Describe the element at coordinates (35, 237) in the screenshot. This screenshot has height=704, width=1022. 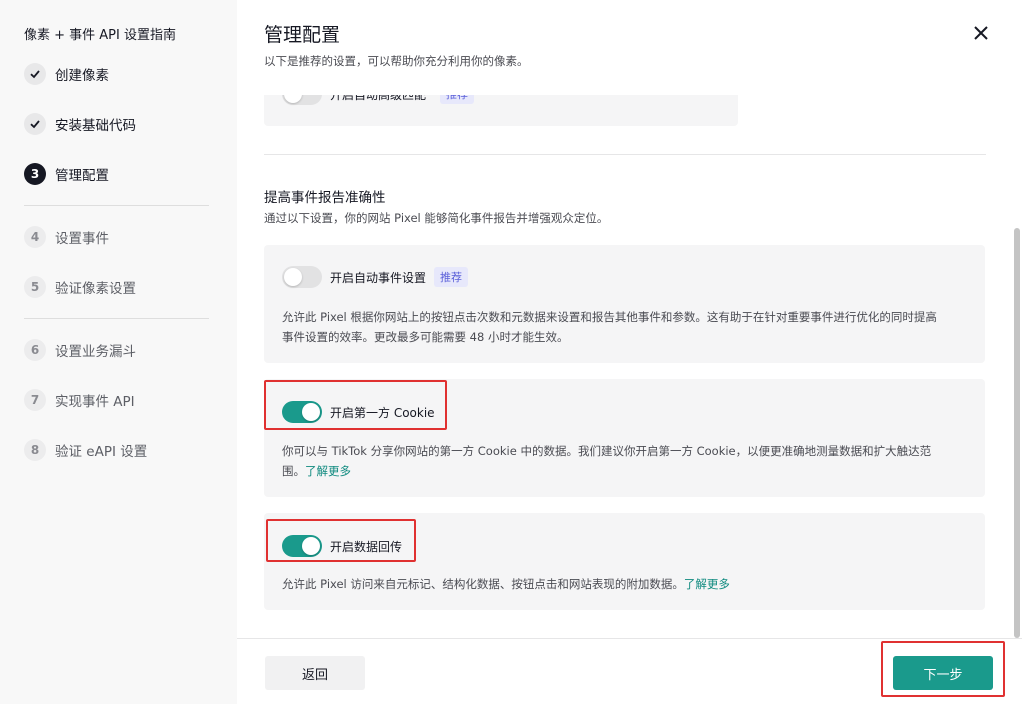
I see `step-number-badge: 4` at that location.